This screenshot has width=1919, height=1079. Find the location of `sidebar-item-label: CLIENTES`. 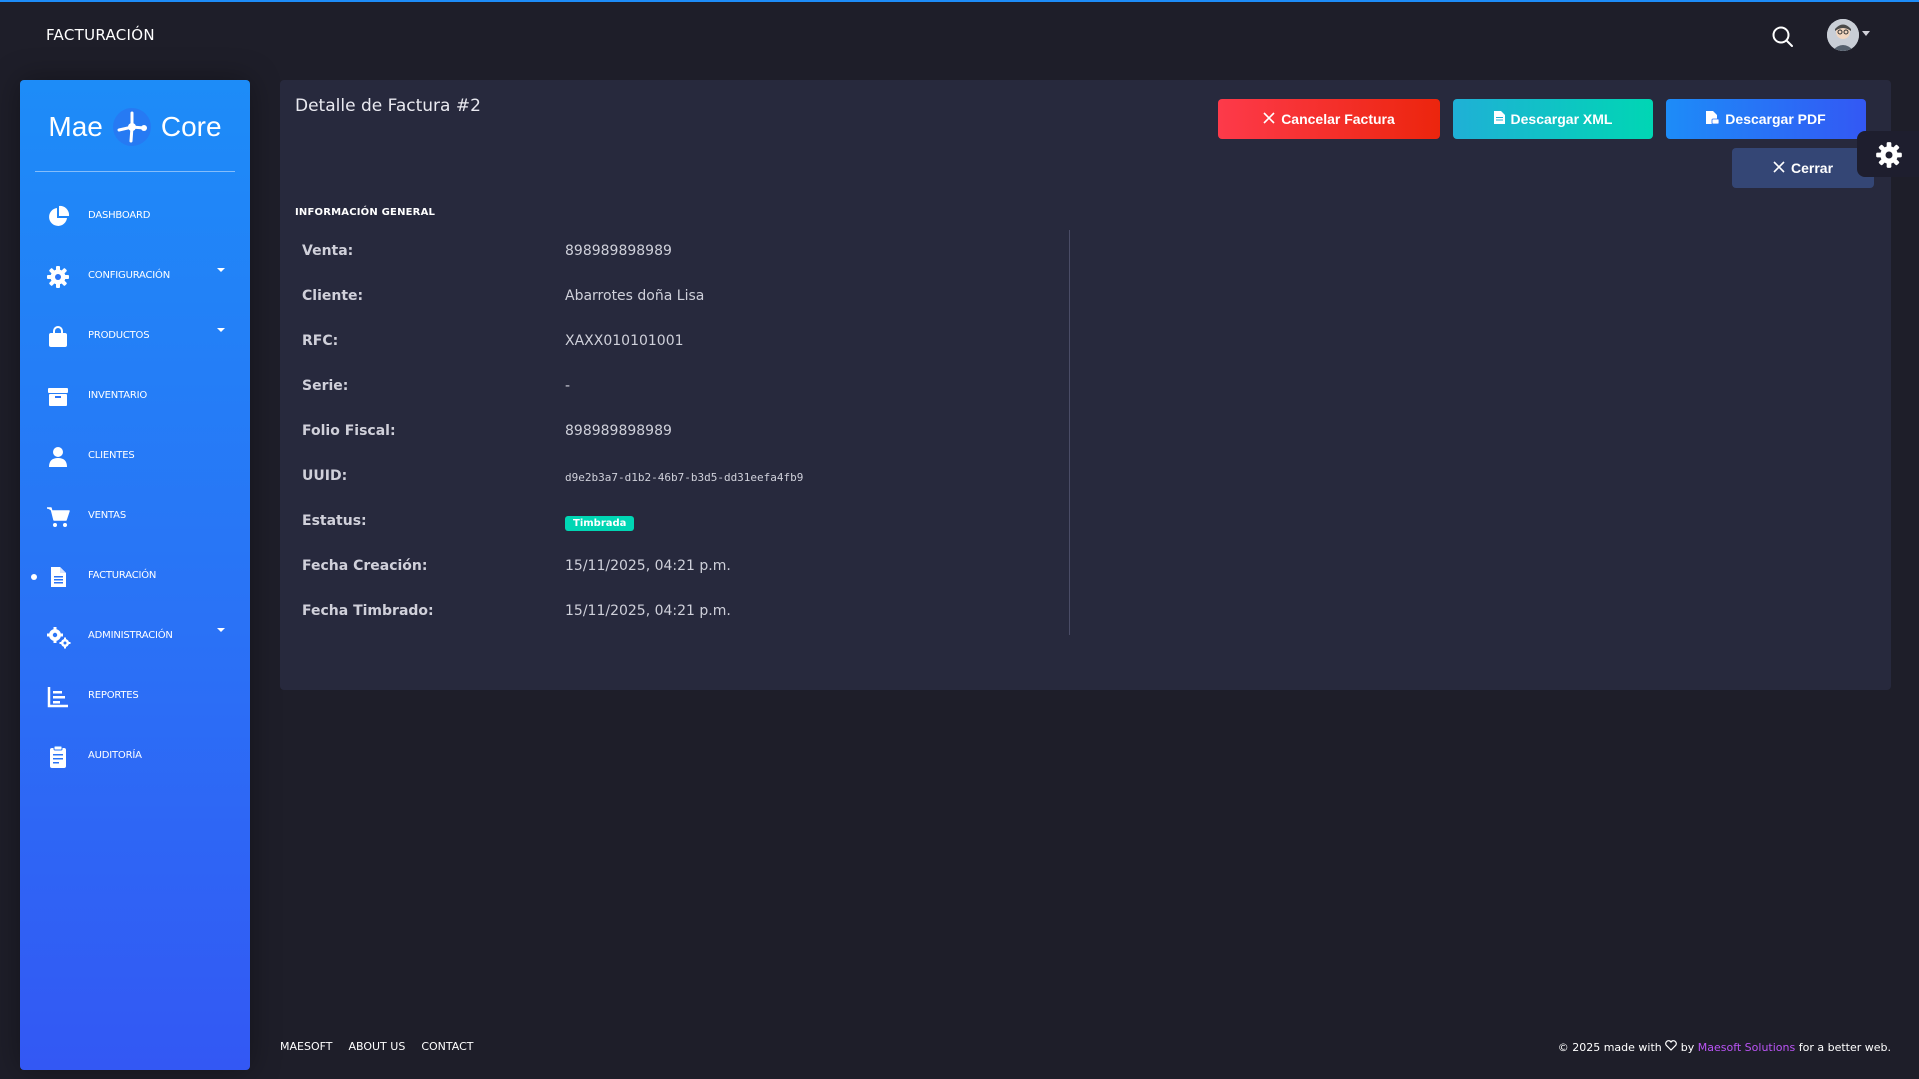

sidebar-item-label: CLIENTES is located at coordinates (111, 455).